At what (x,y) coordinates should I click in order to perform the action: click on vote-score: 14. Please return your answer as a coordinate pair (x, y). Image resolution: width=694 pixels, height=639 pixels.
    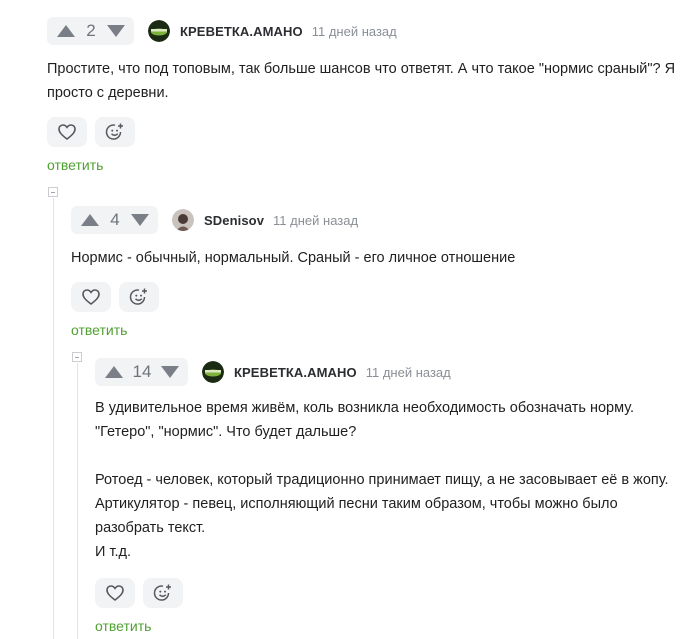
    Looking at the image, I should click on (142, 371).